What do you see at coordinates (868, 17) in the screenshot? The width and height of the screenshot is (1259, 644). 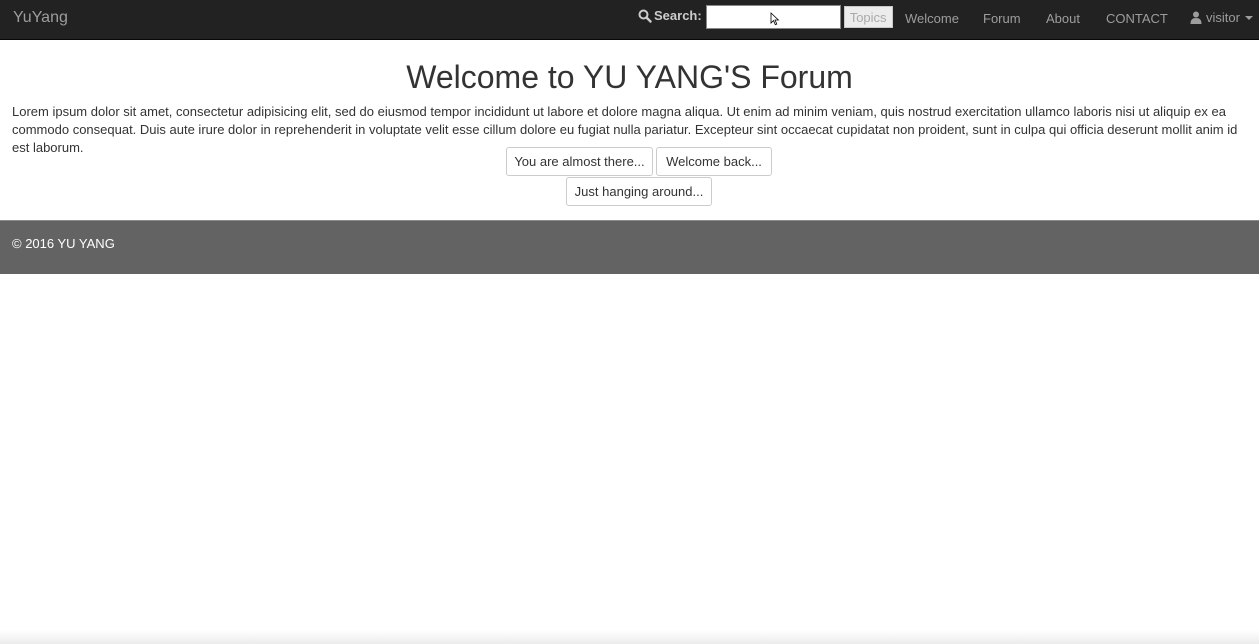 I see `topics-search-button: Topics` at bounding box center [868, 17].